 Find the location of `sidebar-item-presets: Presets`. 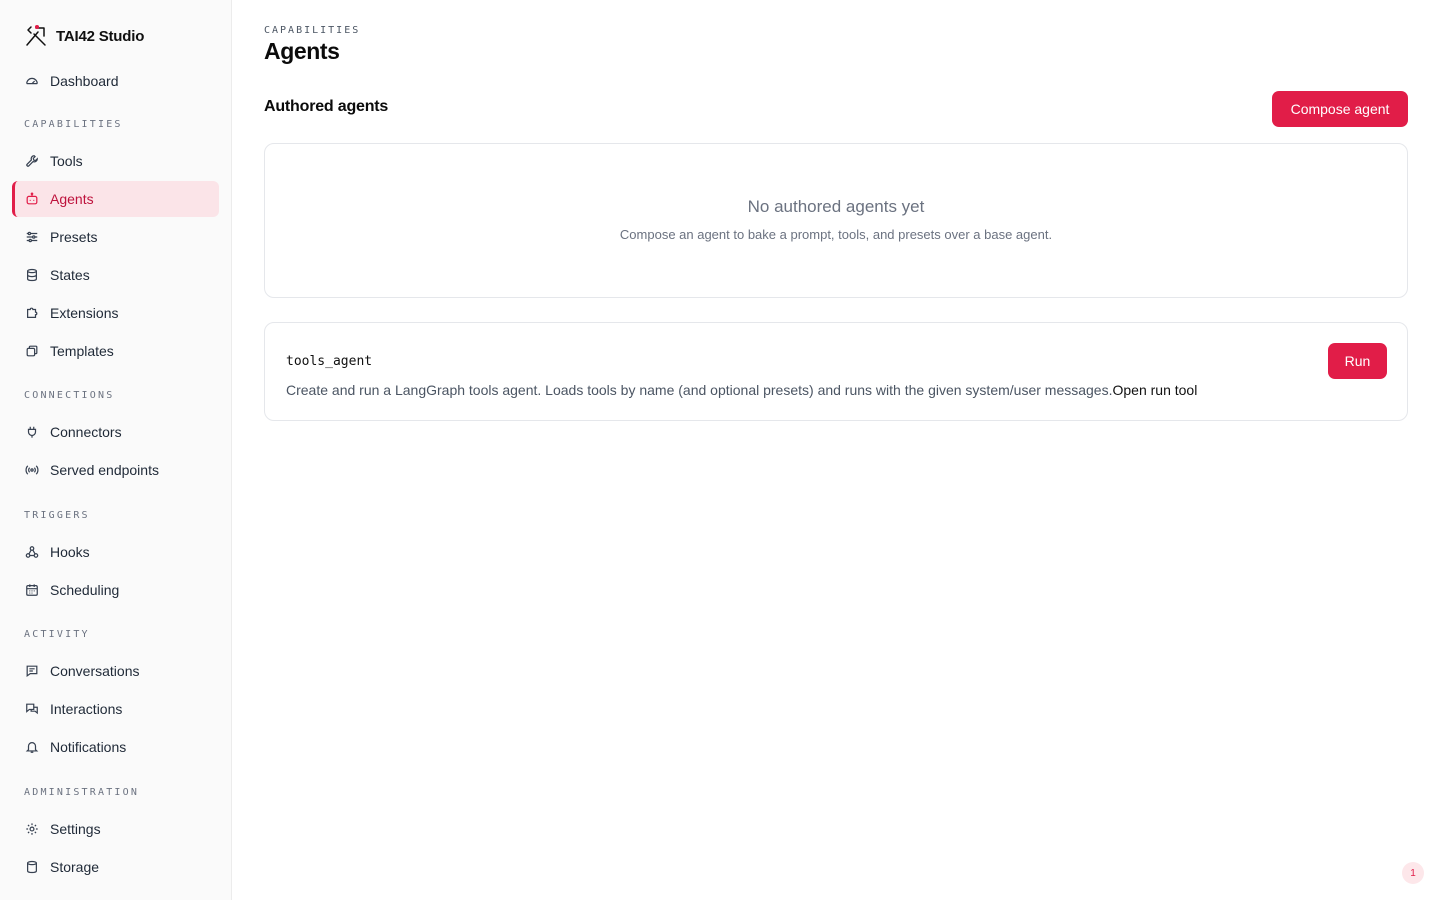

sidebar-item-presets: Presets is located at coordinates (115, 237).